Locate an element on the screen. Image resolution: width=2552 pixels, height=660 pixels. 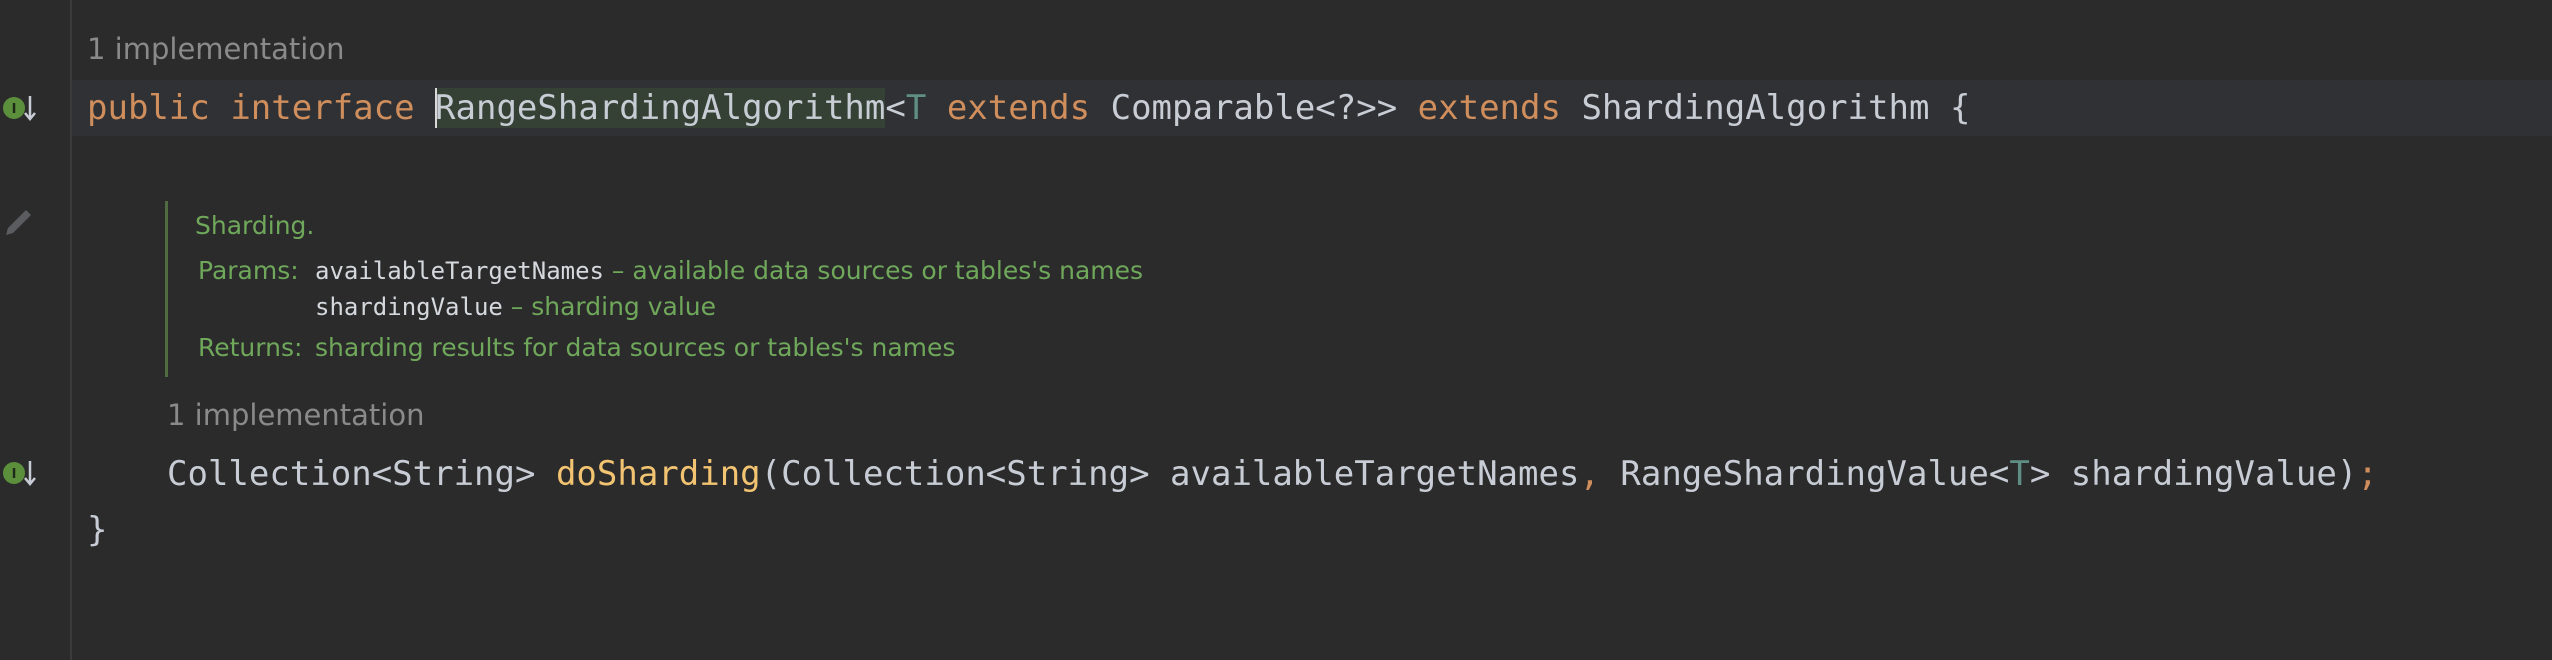
doc-param-2-name: shardingValue is located at coordinates (409, 307).